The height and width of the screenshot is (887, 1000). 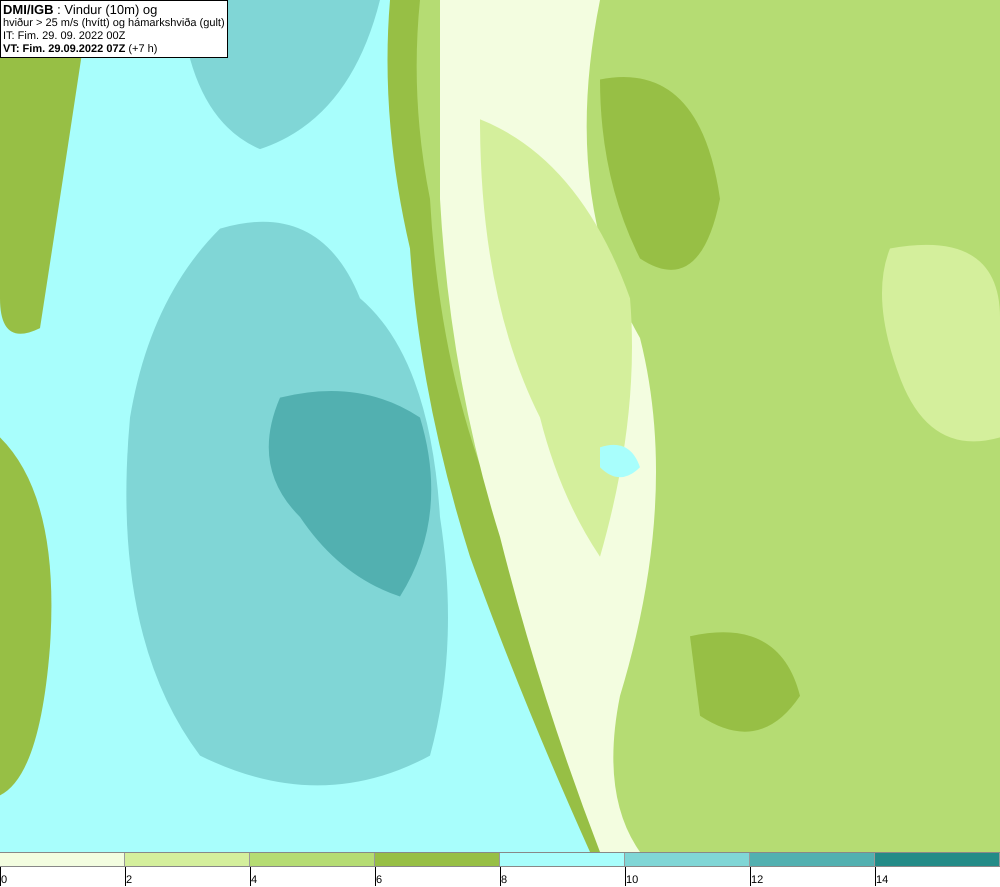 I want to click on legend-label: 2, so click(x=129, y=880).